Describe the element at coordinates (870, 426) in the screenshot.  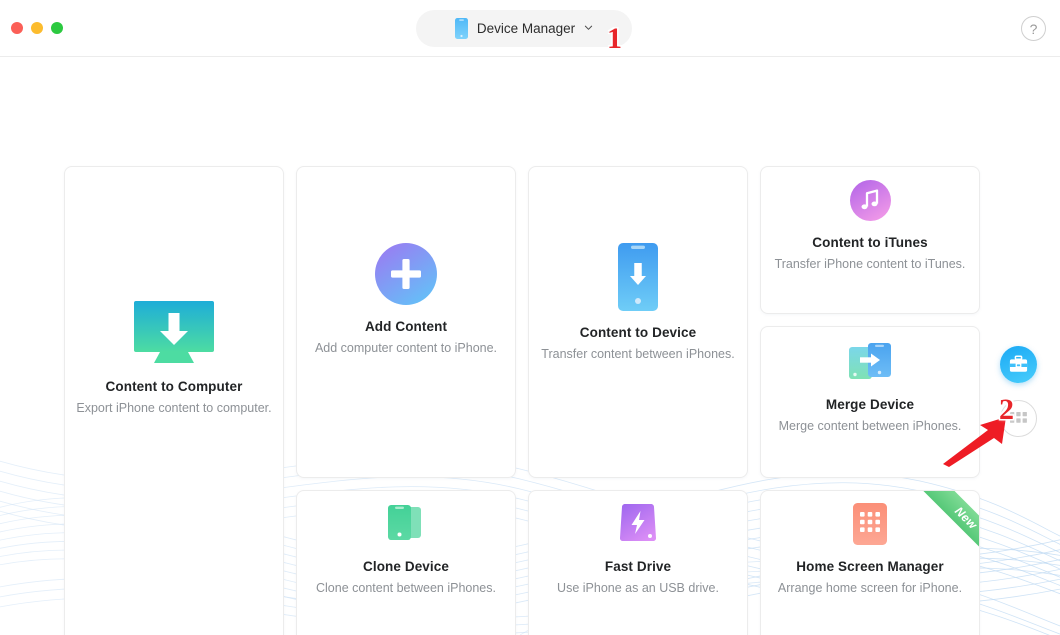
I see `card-description: Merge content between iPhones.` at that location.